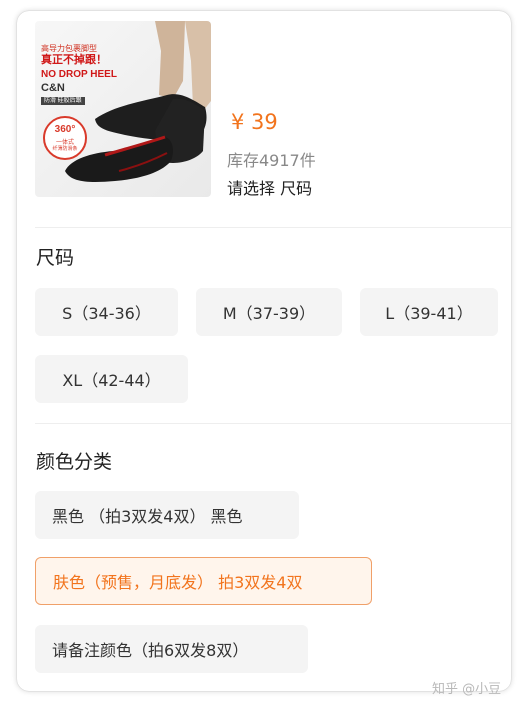 The height and width of the screenshot is (709, 527). I want to click on size-option-m: M（37-39）, so click(269, 312).